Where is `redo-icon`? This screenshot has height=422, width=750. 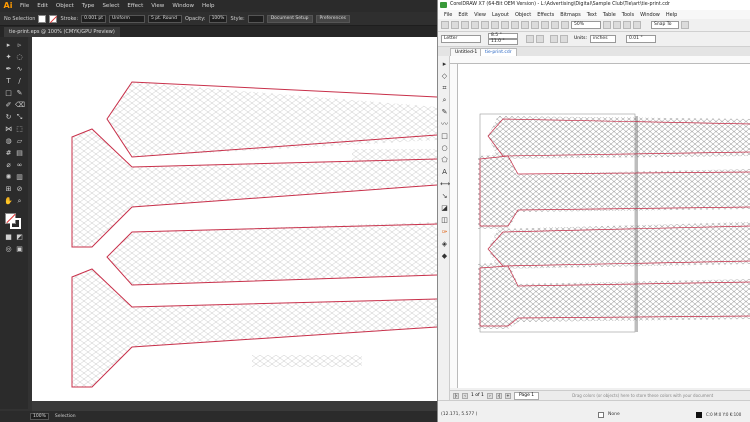
redo-icon is located at coordinates (525, 25).